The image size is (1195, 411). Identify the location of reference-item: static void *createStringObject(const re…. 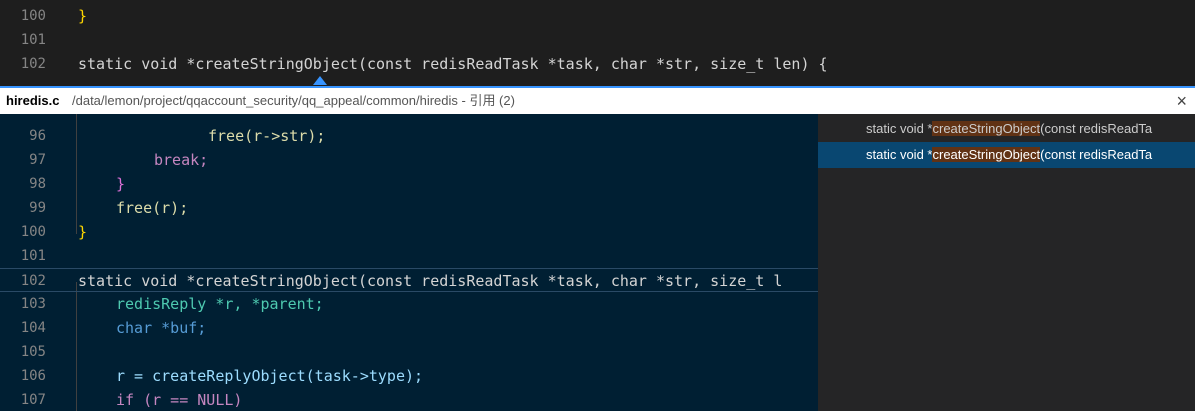
(1006, 129).